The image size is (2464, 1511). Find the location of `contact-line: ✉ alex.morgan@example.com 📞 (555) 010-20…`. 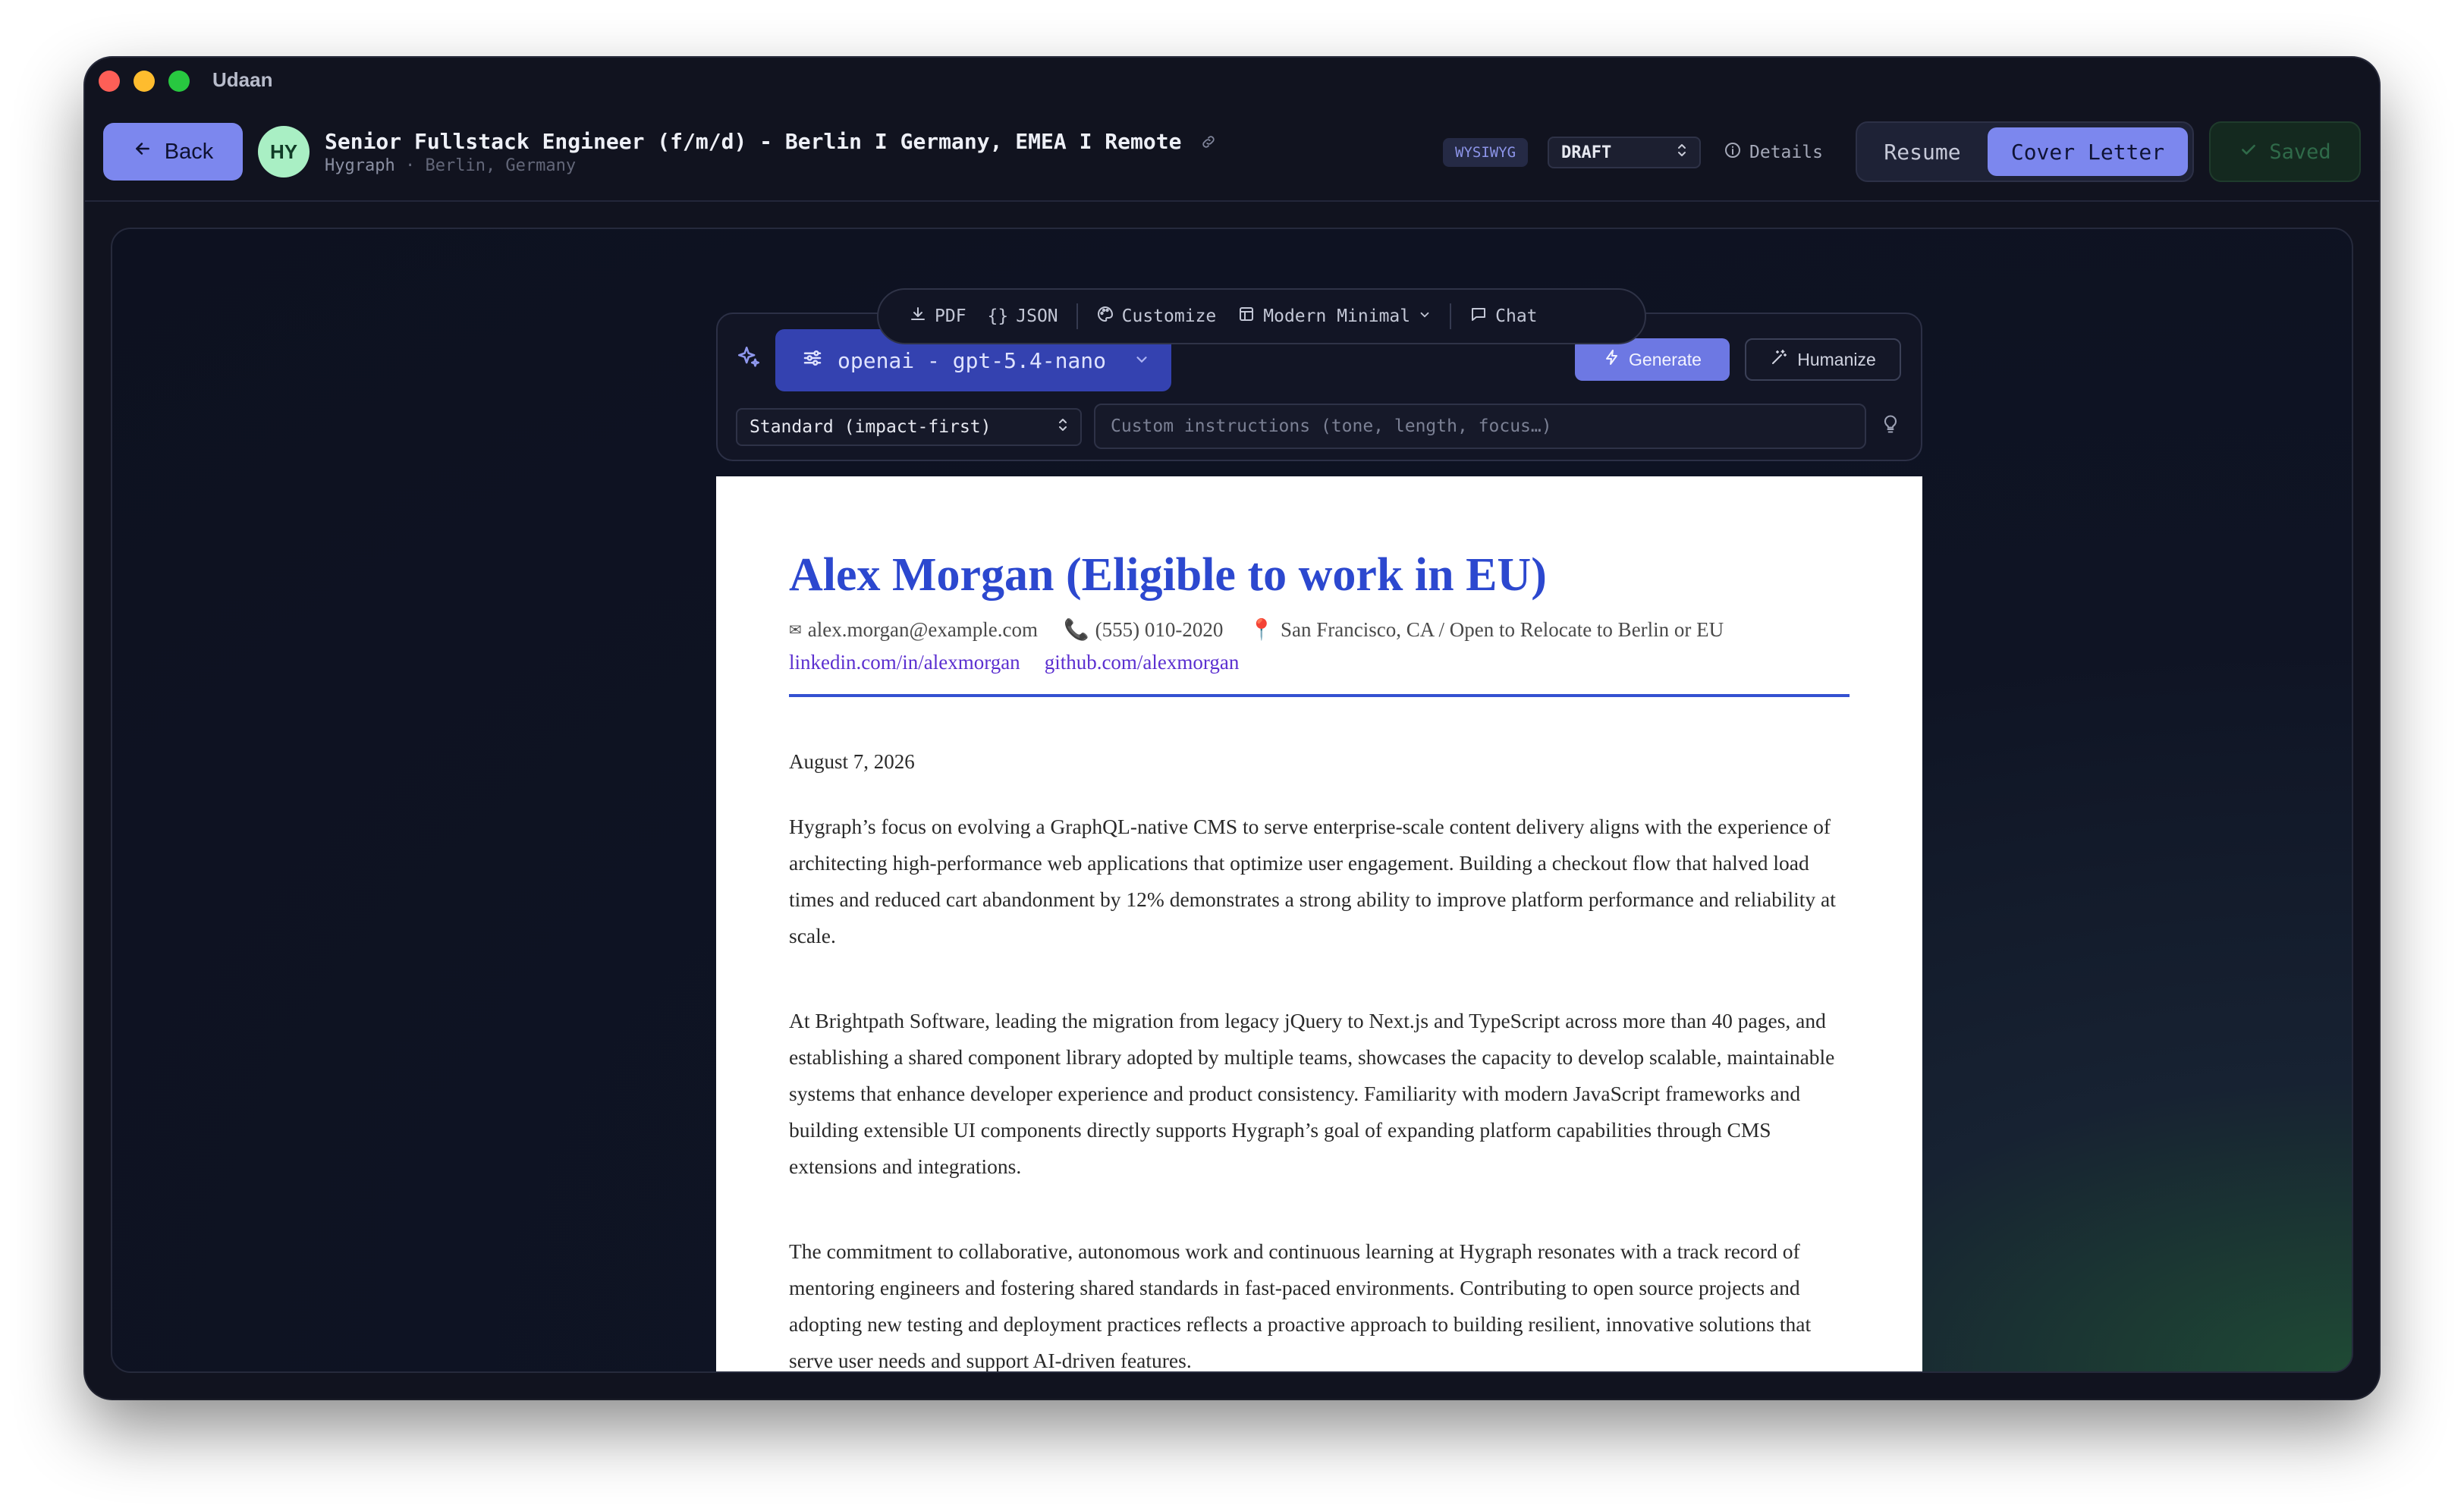

contact-line: ✉ alex.morgan@example.com 📞 (555) 010-20… is located at coordinates (1319, 629).